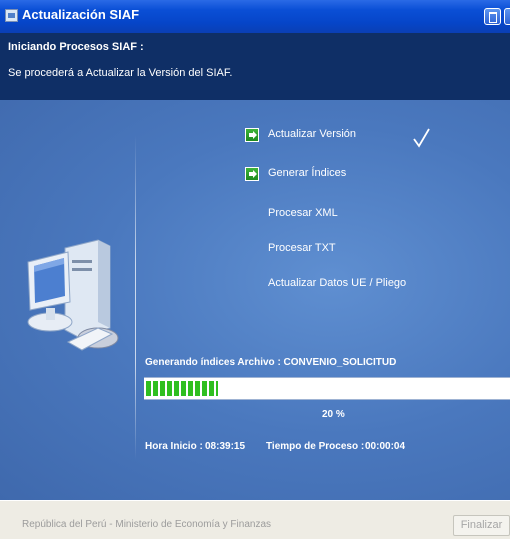 The height and width of the screenshot is (539, 510). What do you see at coordinates (333, 414) in the screenshot?
I see `progress-percent: 20 %` at bounding box center [333, 414].